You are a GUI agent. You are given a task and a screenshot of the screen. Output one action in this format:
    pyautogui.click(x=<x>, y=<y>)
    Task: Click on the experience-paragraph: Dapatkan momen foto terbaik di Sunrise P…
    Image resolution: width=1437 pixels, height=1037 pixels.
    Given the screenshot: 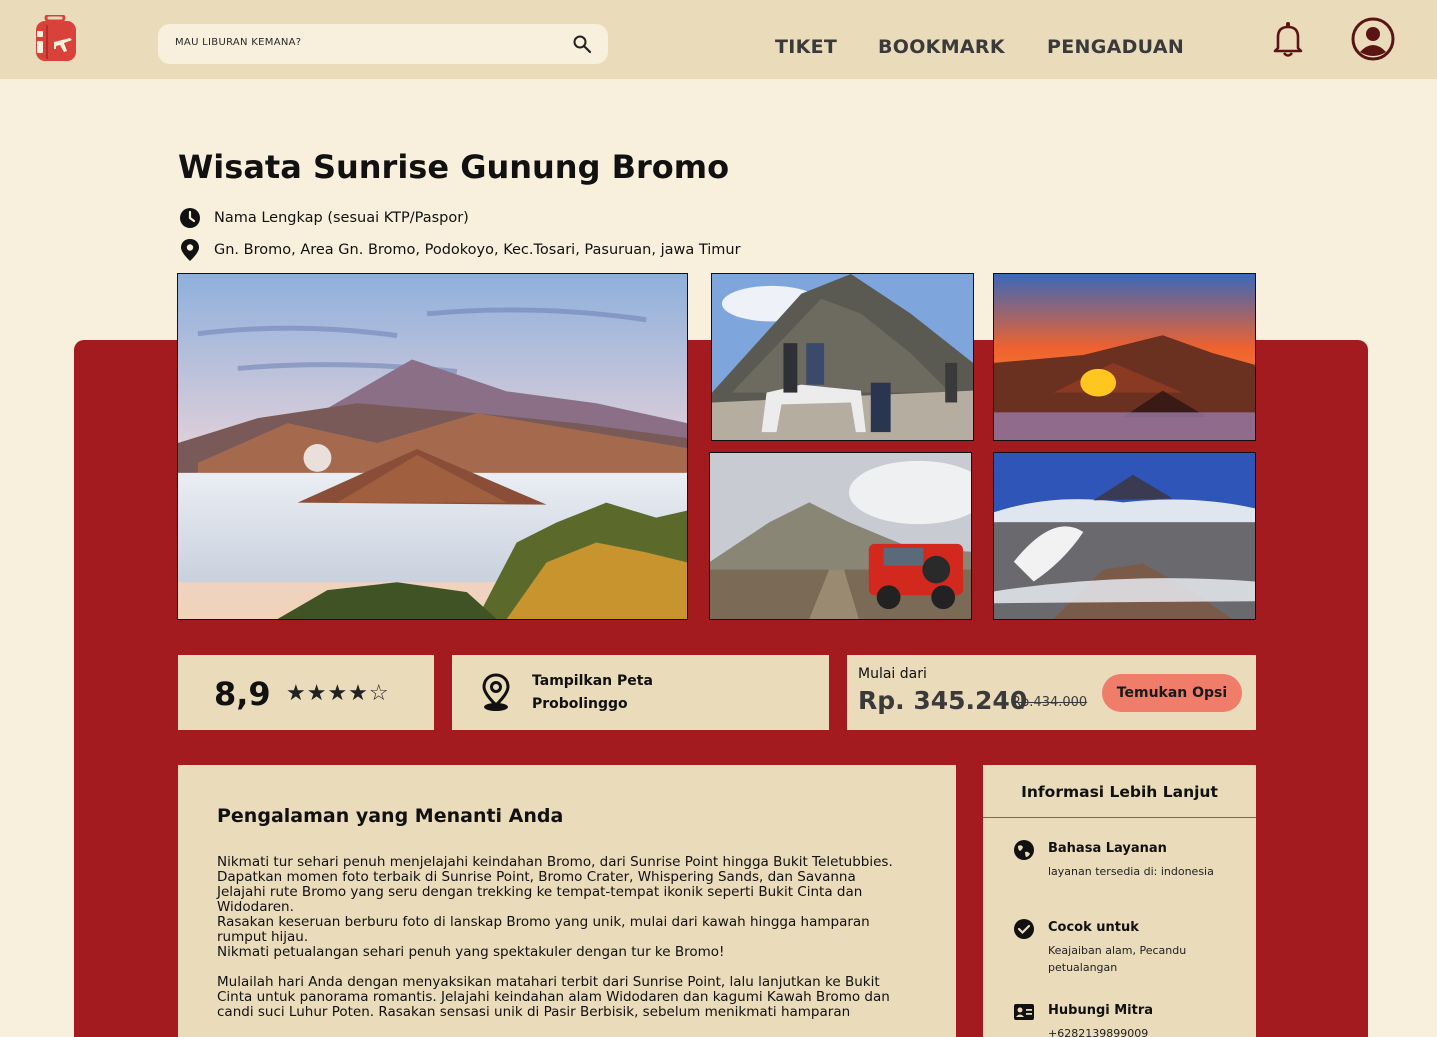 What is the action you would take?
    pyautogui.click(x=536, y=877)
    